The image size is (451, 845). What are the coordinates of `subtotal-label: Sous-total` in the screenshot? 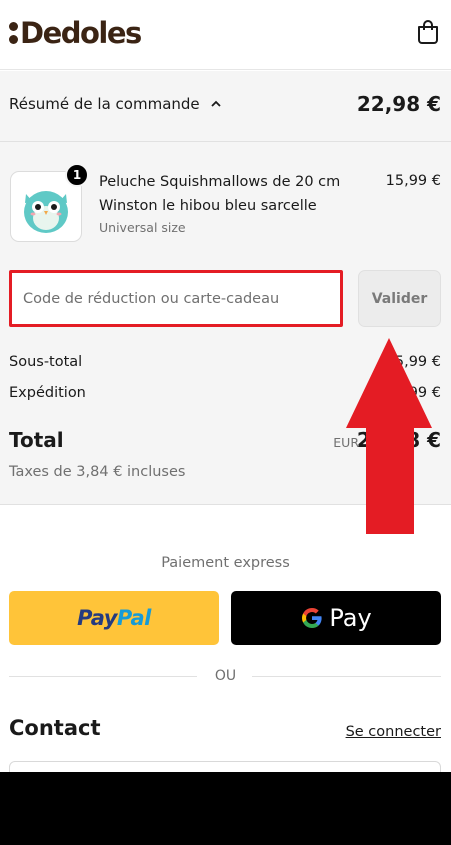 It's located at (46, 362).